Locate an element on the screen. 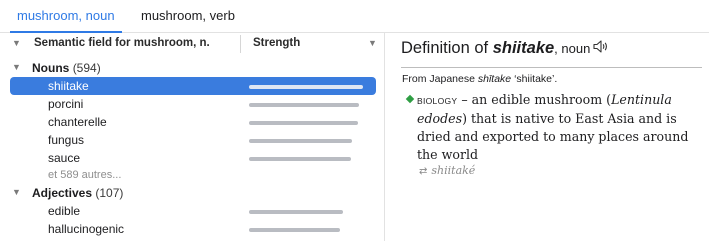 This screenshot has width=709, height=241. speaker-icon is located at coordinates (601, 48).